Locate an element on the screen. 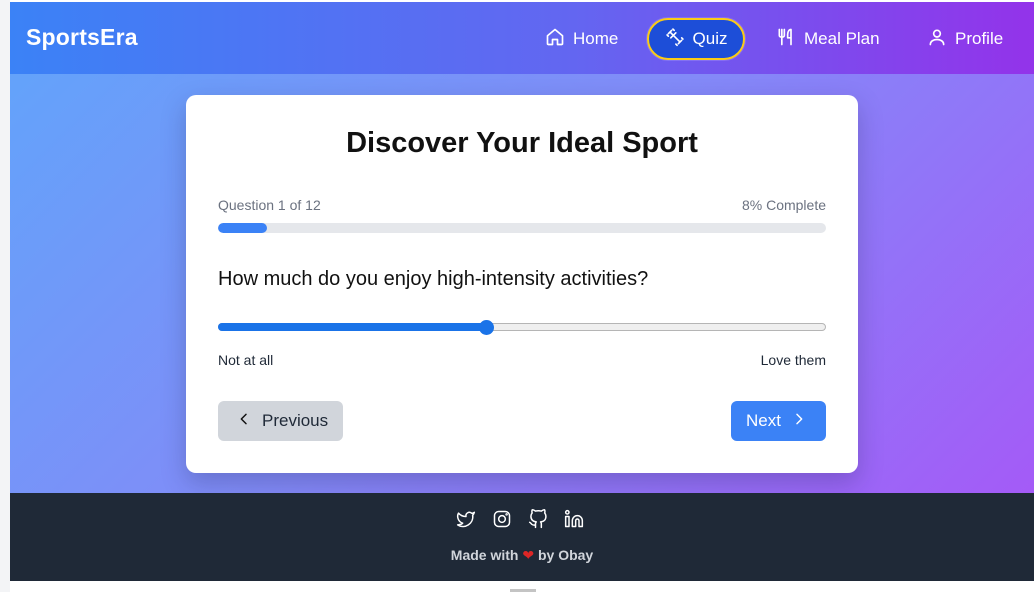 This screenshot has width=1036, height=592. window-edge is located at coordinates (5, 296).